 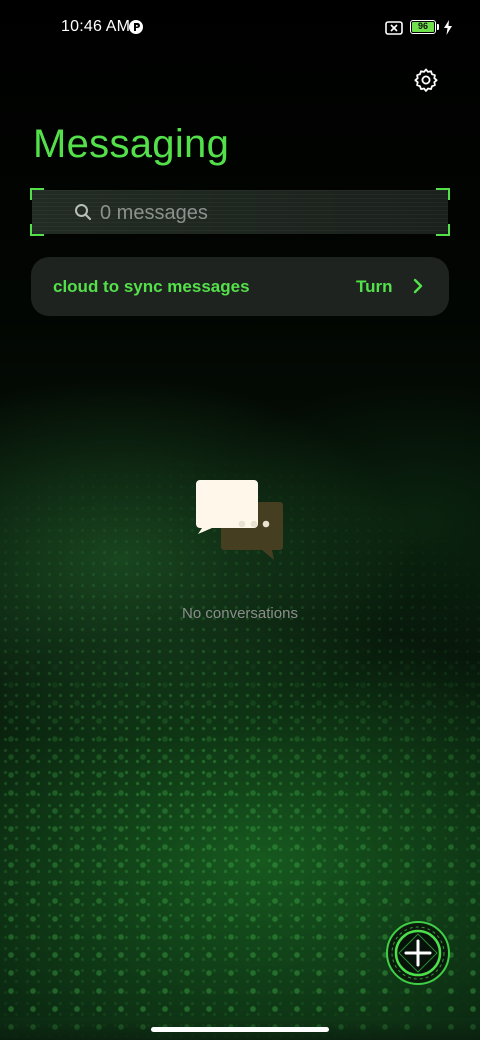 What do you see at coordinates (96, 26) in the screenshot?
I see `status-time: 10:46 AM` at bounding box center [96, 26].